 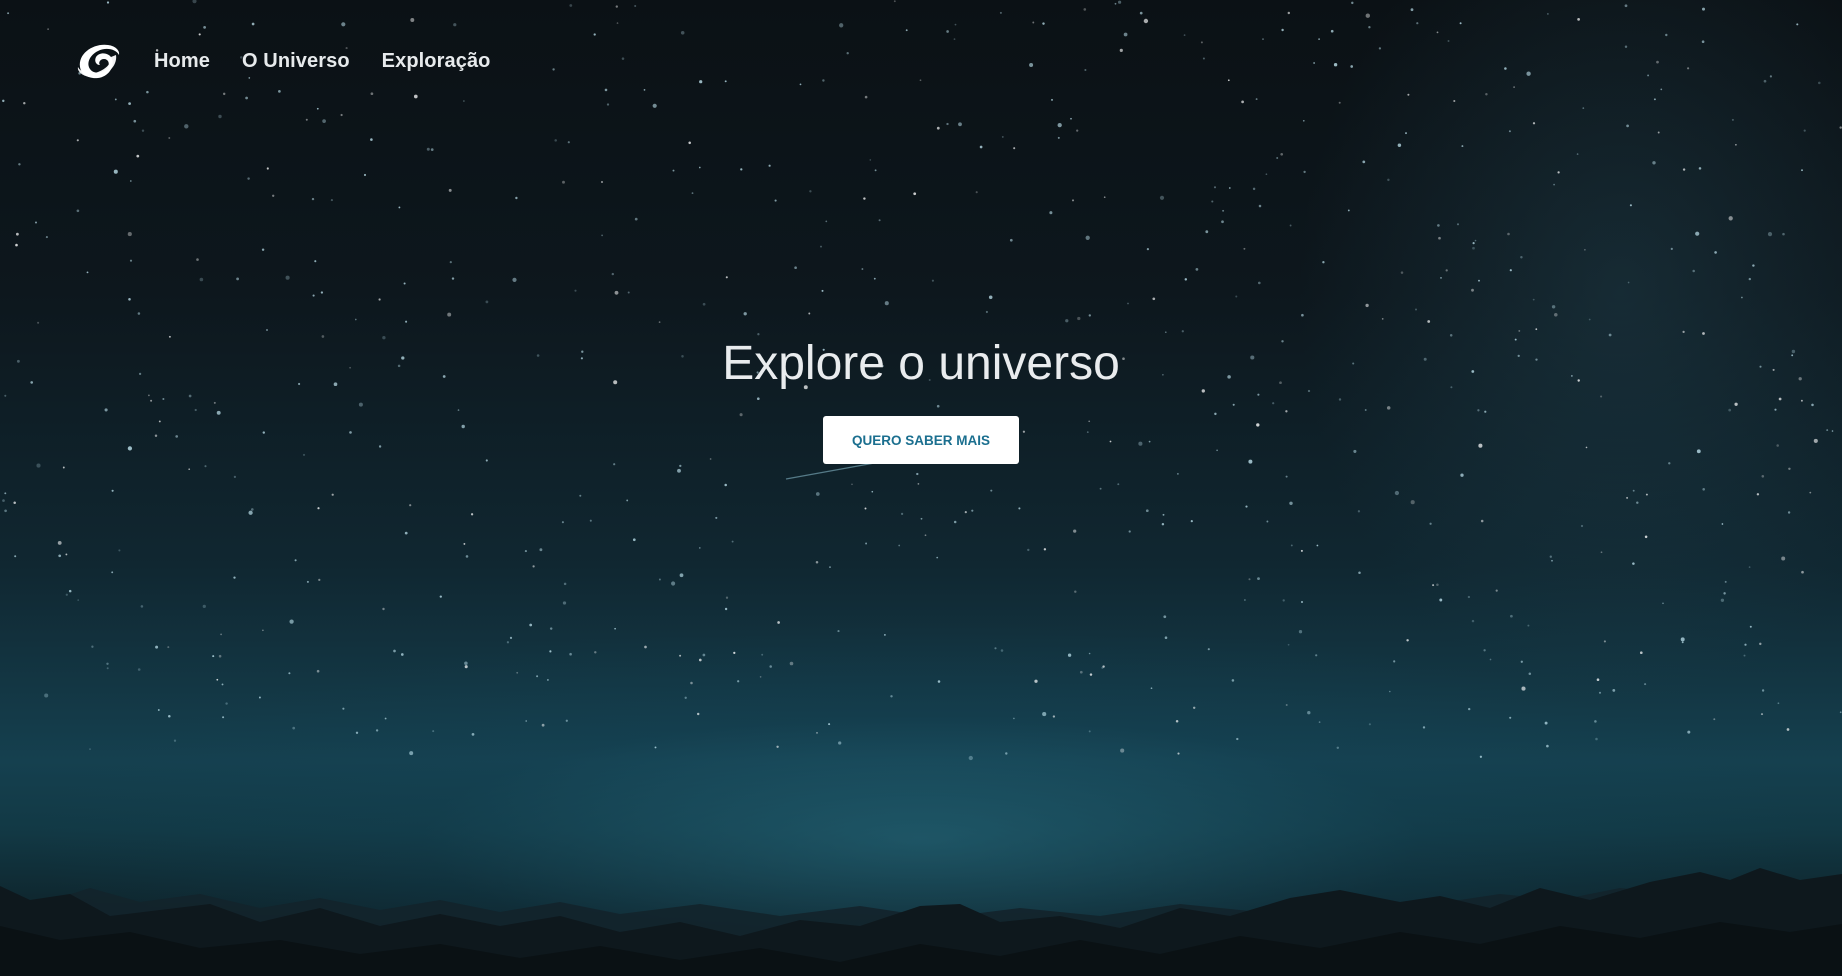 What do you see at coordinates (98, 61) in the screenshot?
I see `swirl-logo-icon` at bounding box center [98, 61].